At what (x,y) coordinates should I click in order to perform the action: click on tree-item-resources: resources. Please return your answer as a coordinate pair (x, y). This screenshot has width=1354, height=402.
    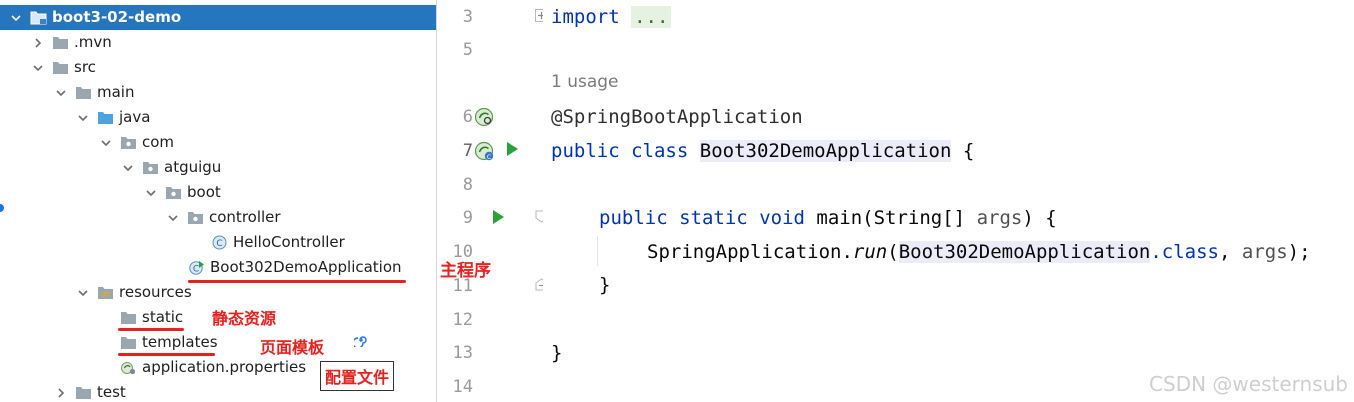
    Looking at the image, I should click on (218, 292).